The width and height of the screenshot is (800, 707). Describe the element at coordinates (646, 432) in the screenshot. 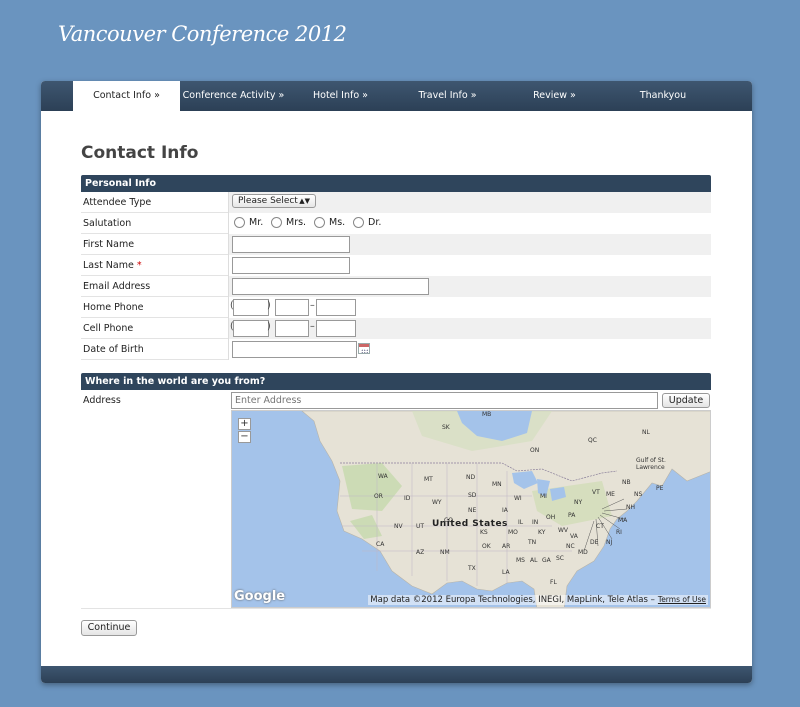

I see `map-label-nl: NL` at that location.